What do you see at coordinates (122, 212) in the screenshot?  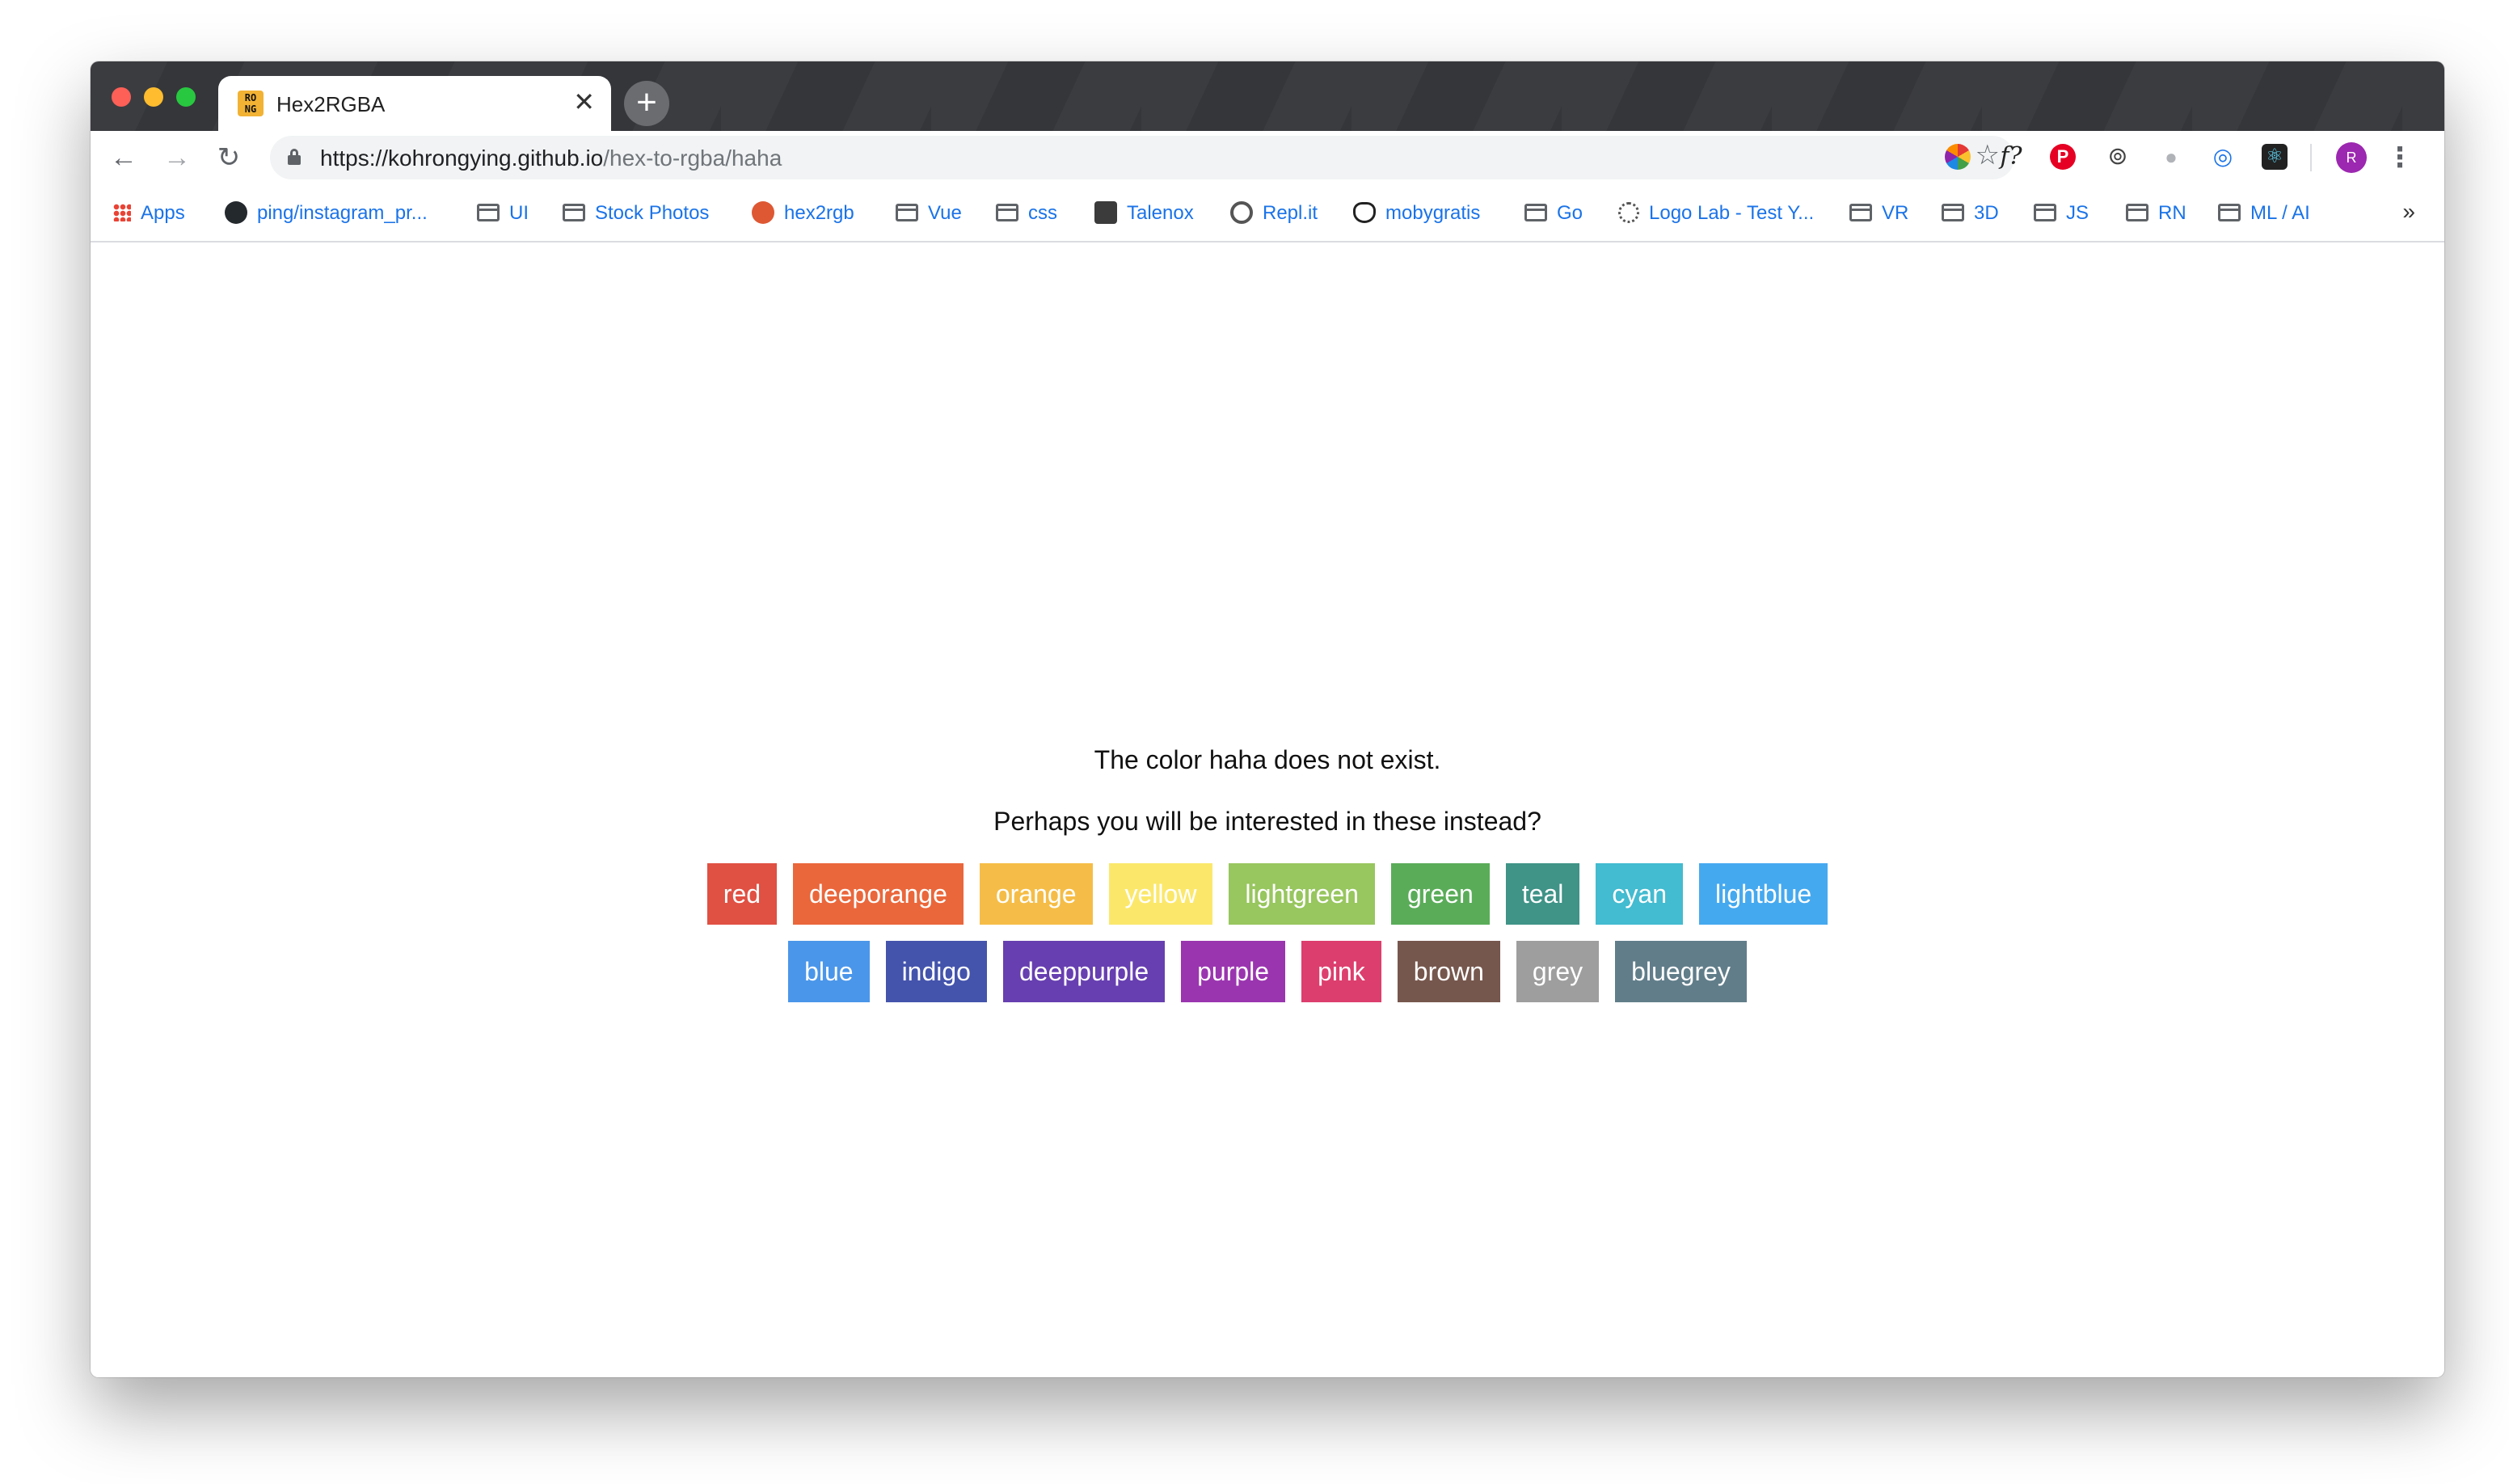 I see `apps-grid-icon` at bounding box center [122, 212].